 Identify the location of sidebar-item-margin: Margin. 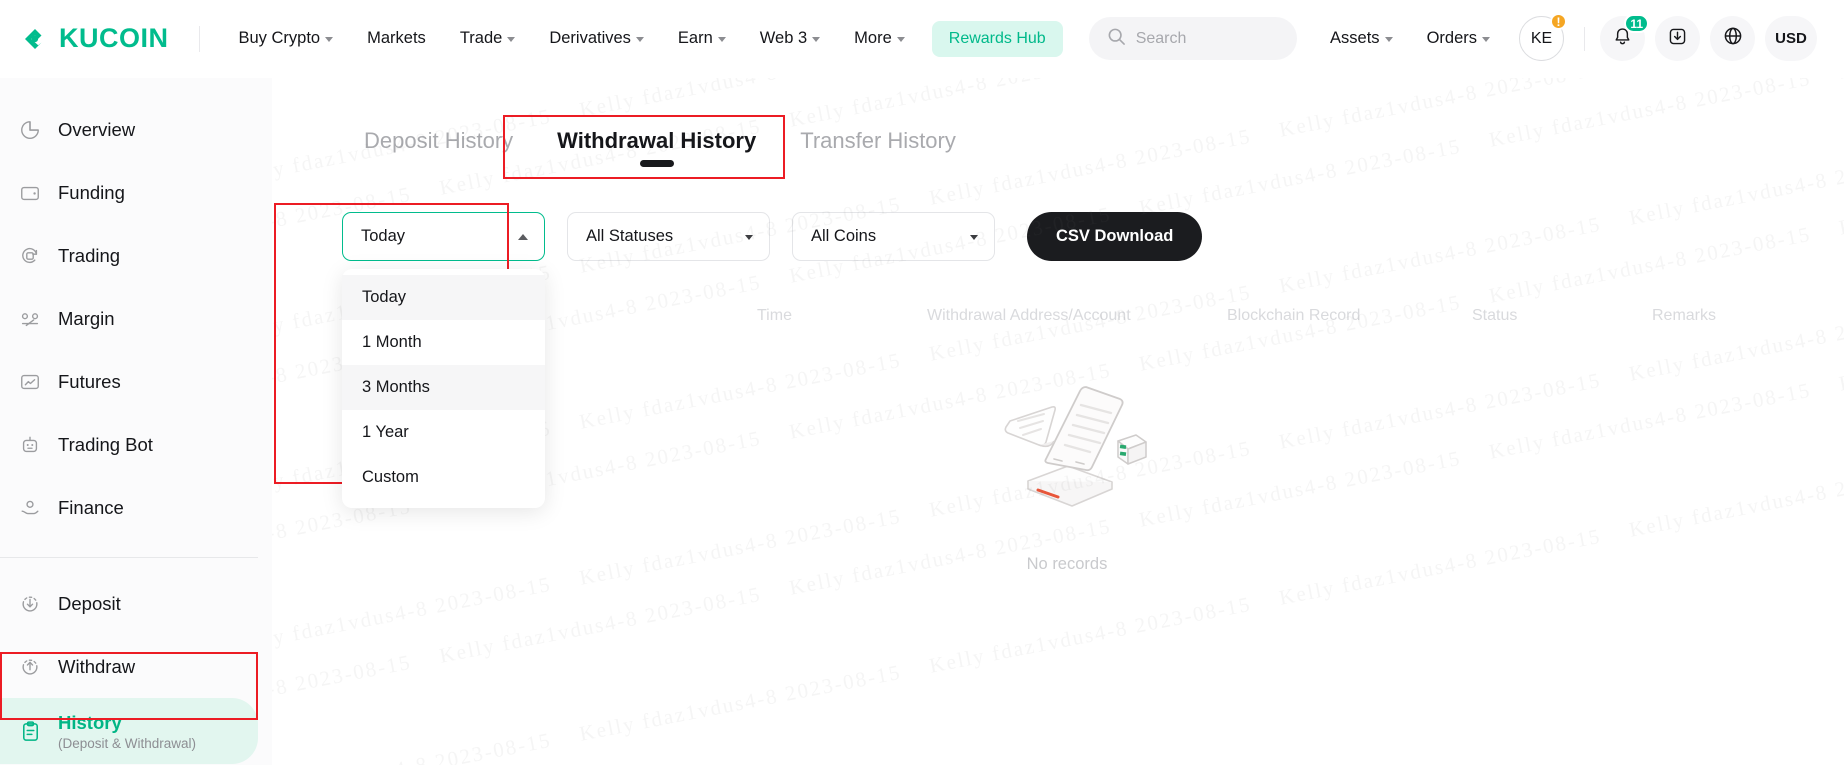
(136, 318).